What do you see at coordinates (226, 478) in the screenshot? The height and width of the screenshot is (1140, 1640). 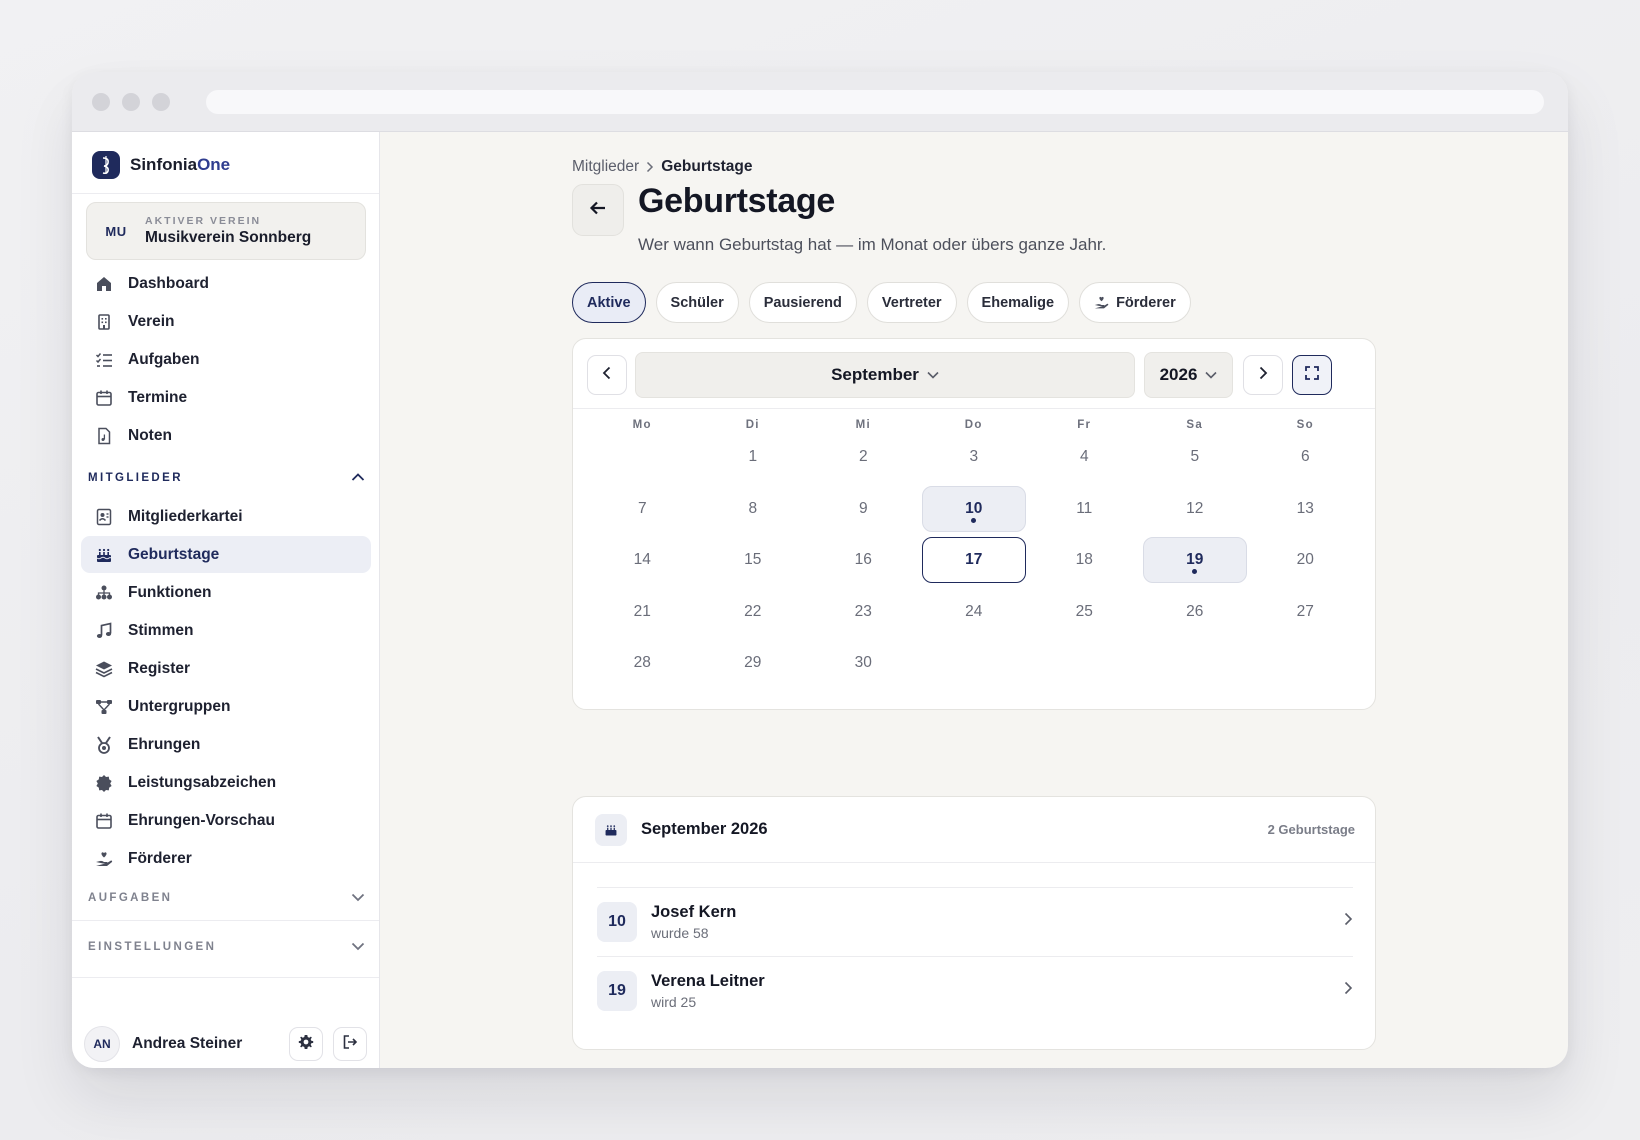 I see `section-toggle-mitglieder: MITGLIEDER` at bounding box center [226, 478].